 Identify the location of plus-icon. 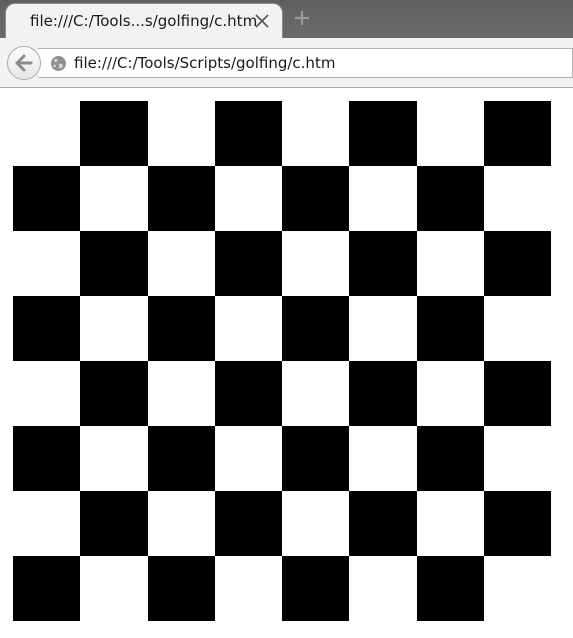
(302, 18).